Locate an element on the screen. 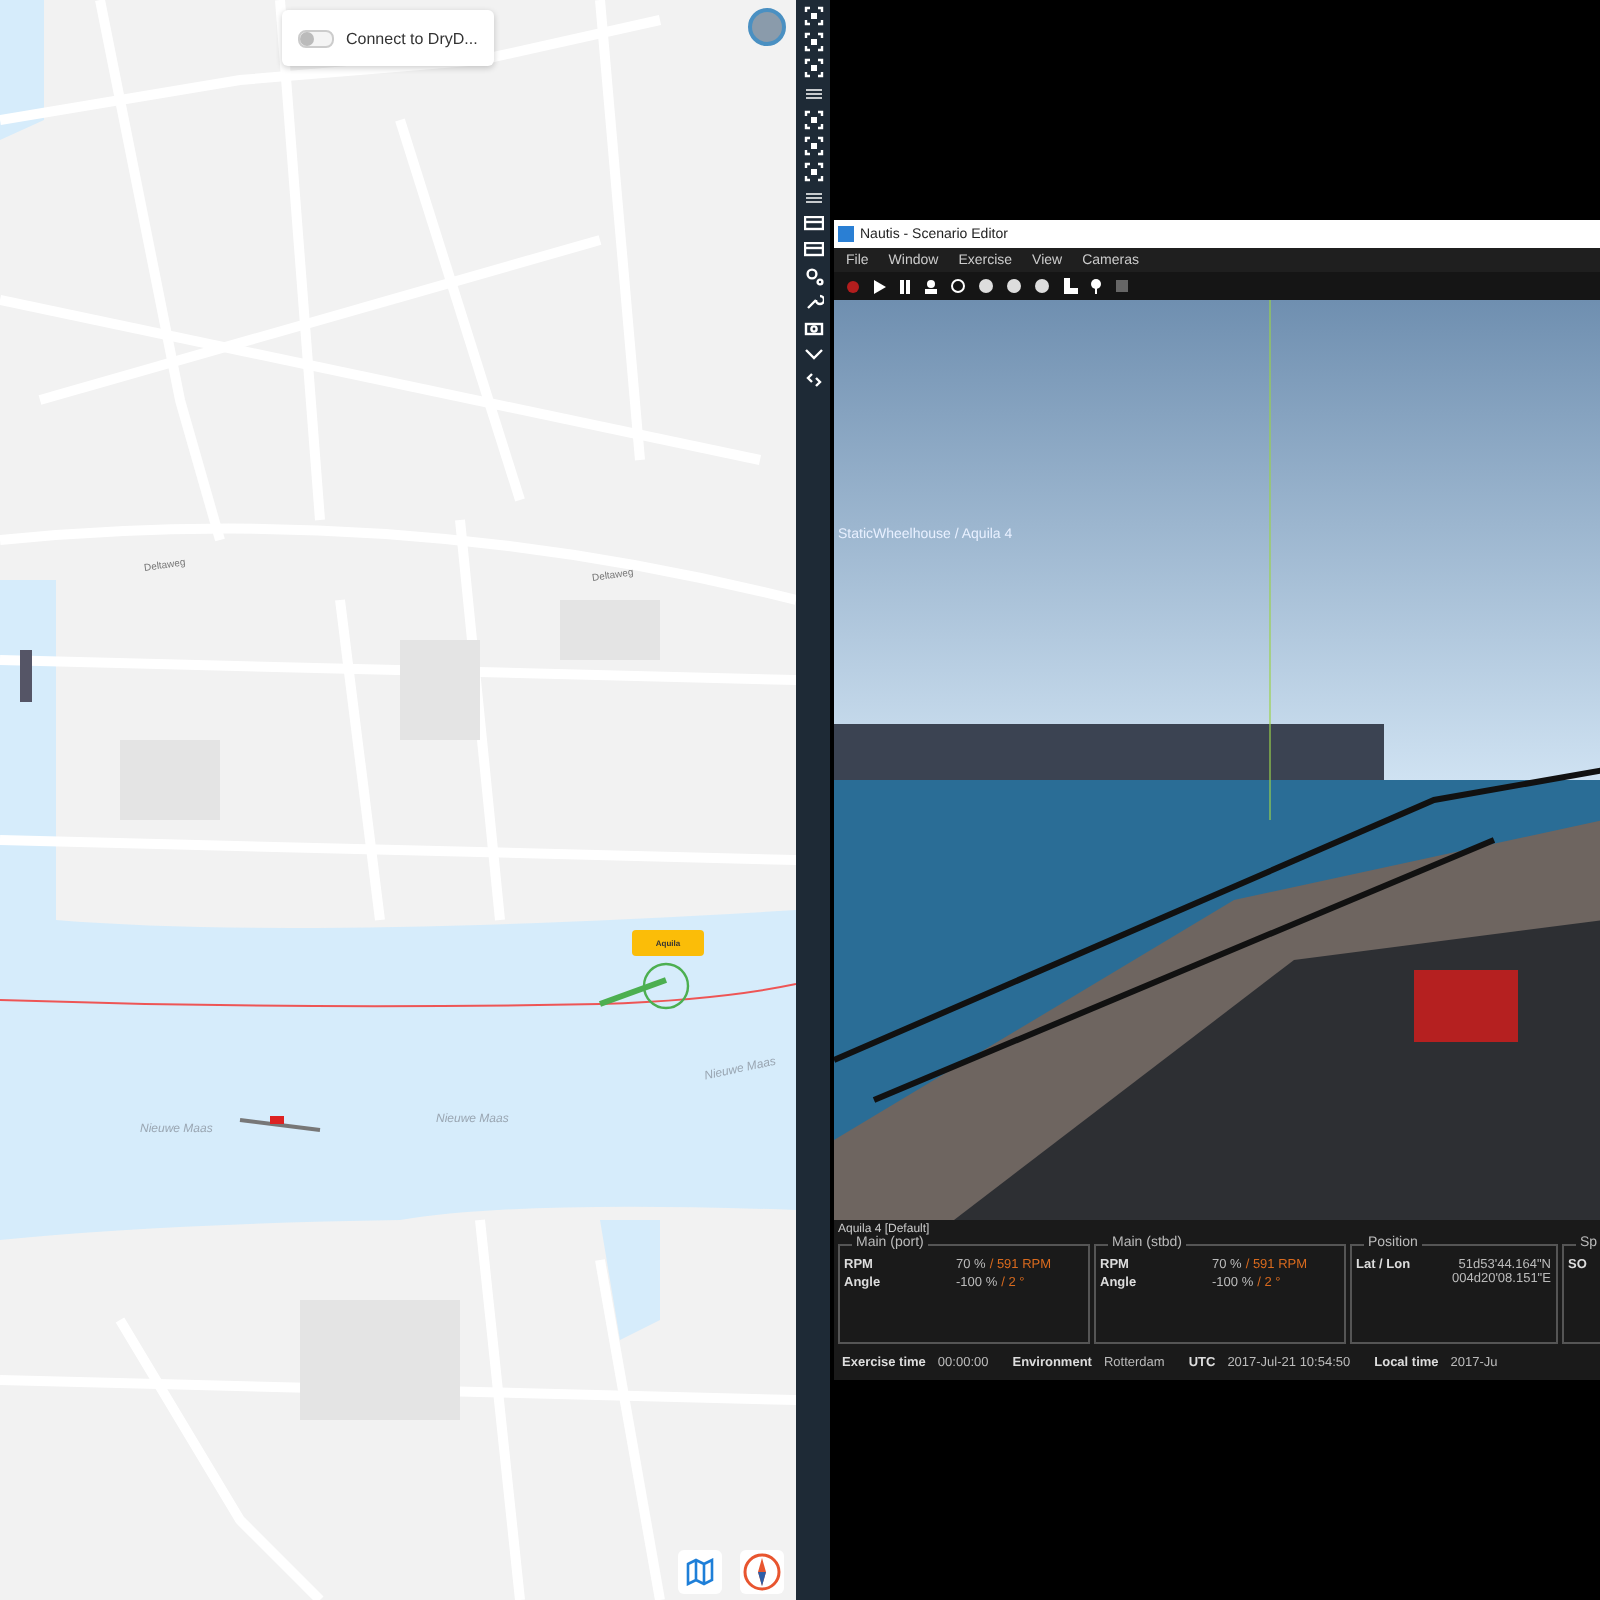 The width and height of the screenshot is (1600, 1600). person-icon is located at coordinates (931, 286).